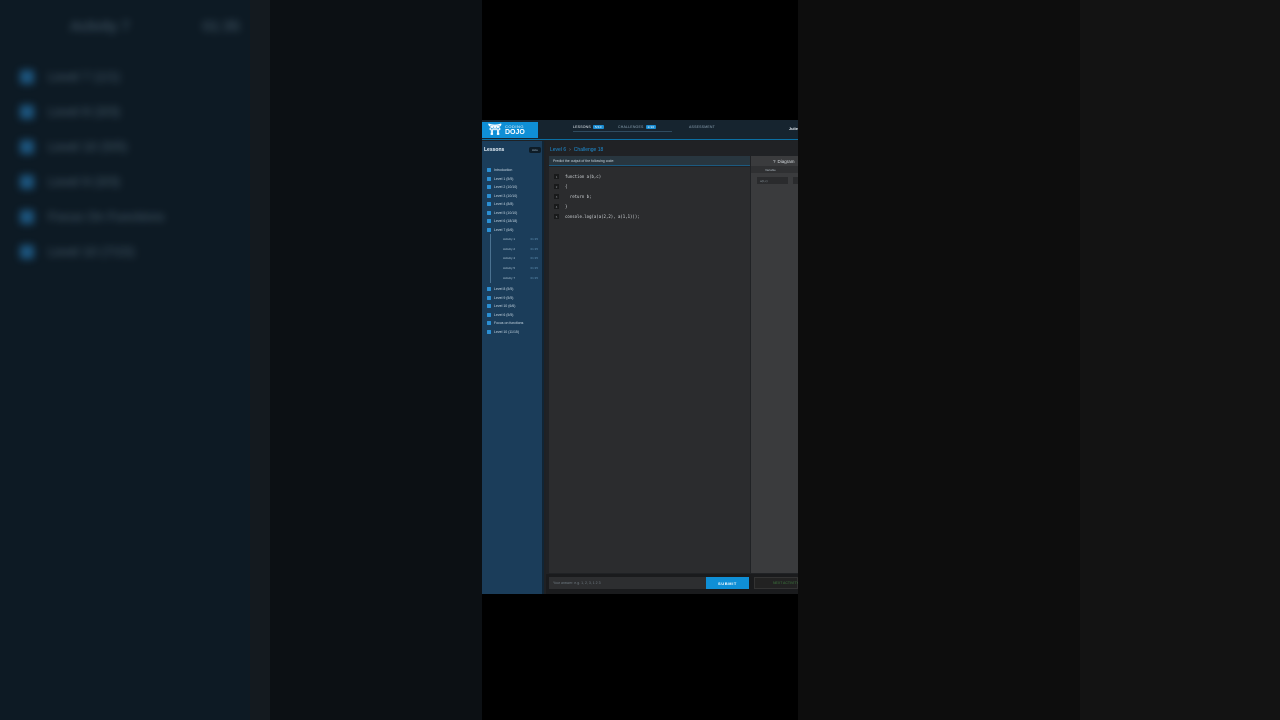 This screenshot has height=720, width=1280. Describe the element at coordinates (774, 161) in the screenshot. I see `question-icon: ?` at that location.